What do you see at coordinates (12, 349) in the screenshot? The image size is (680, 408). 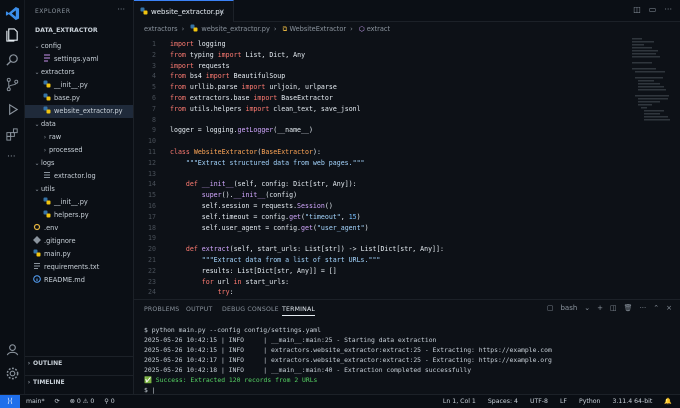 I see `account-icon` at bounding box center [12, 349].